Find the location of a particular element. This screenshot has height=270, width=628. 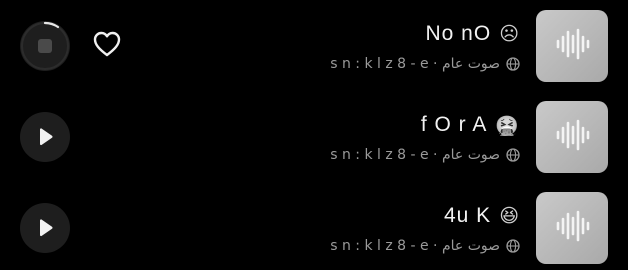

sound-info: No nO ☹ صوت عام · s n : k l z 8 - e is located at coordinates (330, 47).